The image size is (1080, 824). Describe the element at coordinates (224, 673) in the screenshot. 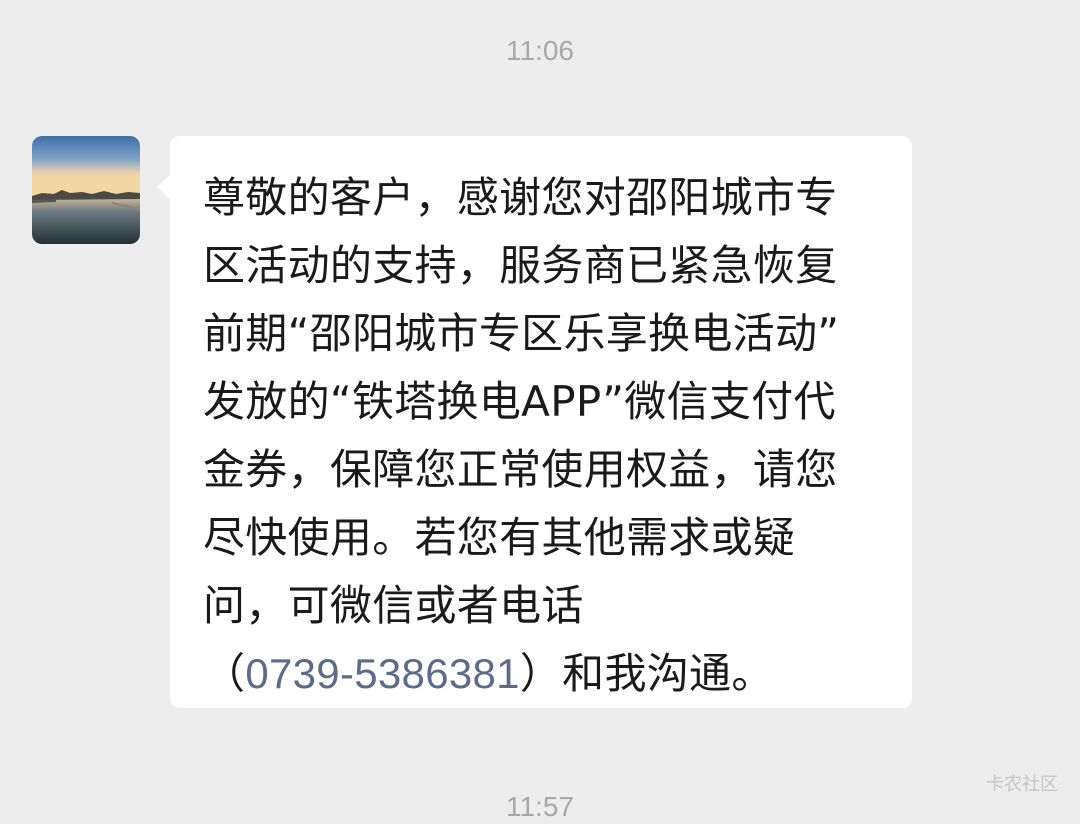

I see `paren-open: （` at that location.